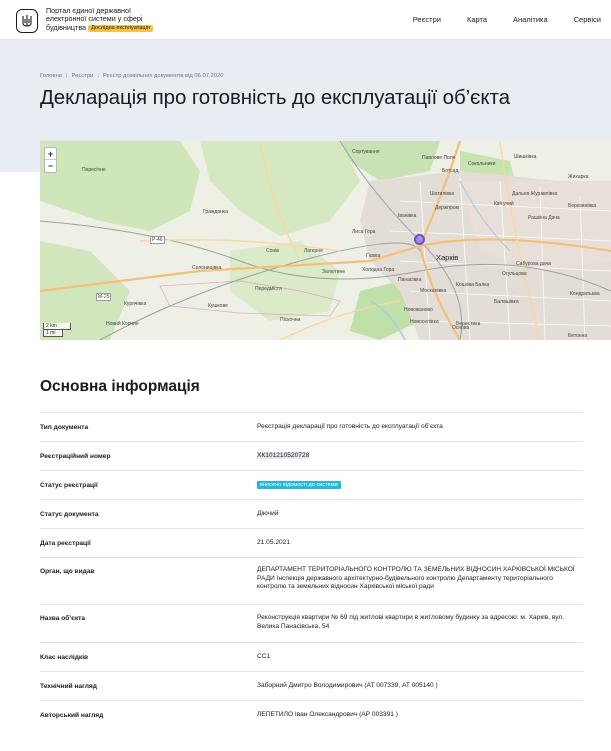 This screenshot has width=611, height=751. What do you see at coordinates (477, 19) in the screenshot?
I see `nav-map: Карта` at bounding box center [477, 19].